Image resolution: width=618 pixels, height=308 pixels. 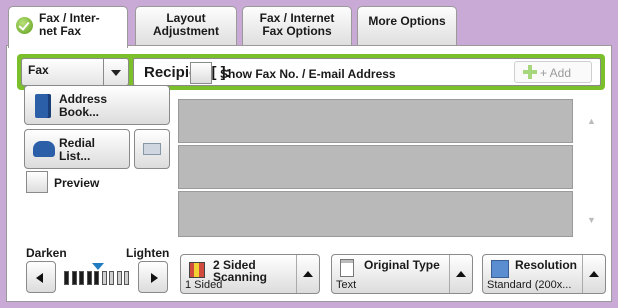 What do you see at coordinates (41, 277) in the screenshot?
I see `darken-button` at bounding box center [41, 277].